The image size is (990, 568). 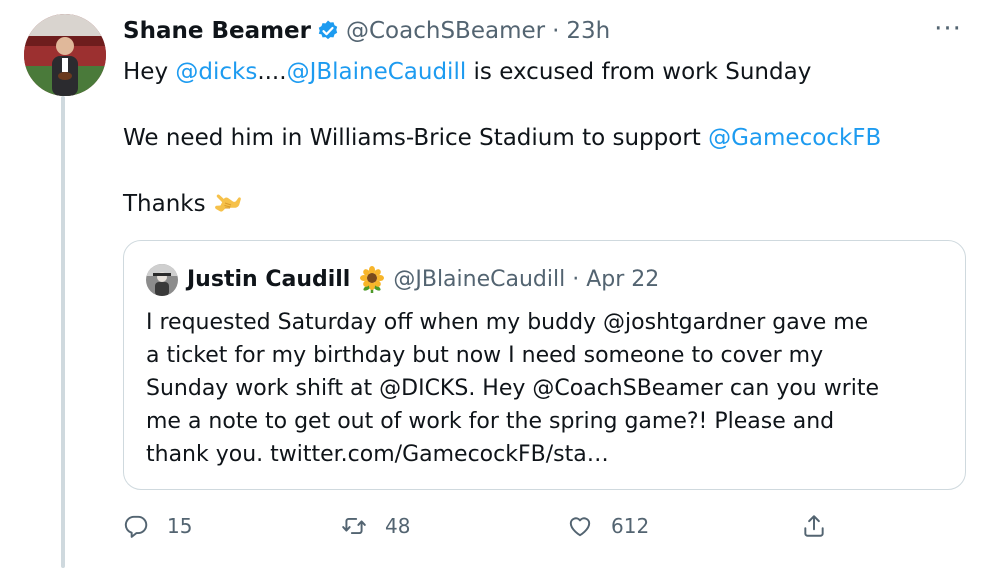 I want to click on mention-link: @JBlaineCaudill, so click(x=377, y=72).